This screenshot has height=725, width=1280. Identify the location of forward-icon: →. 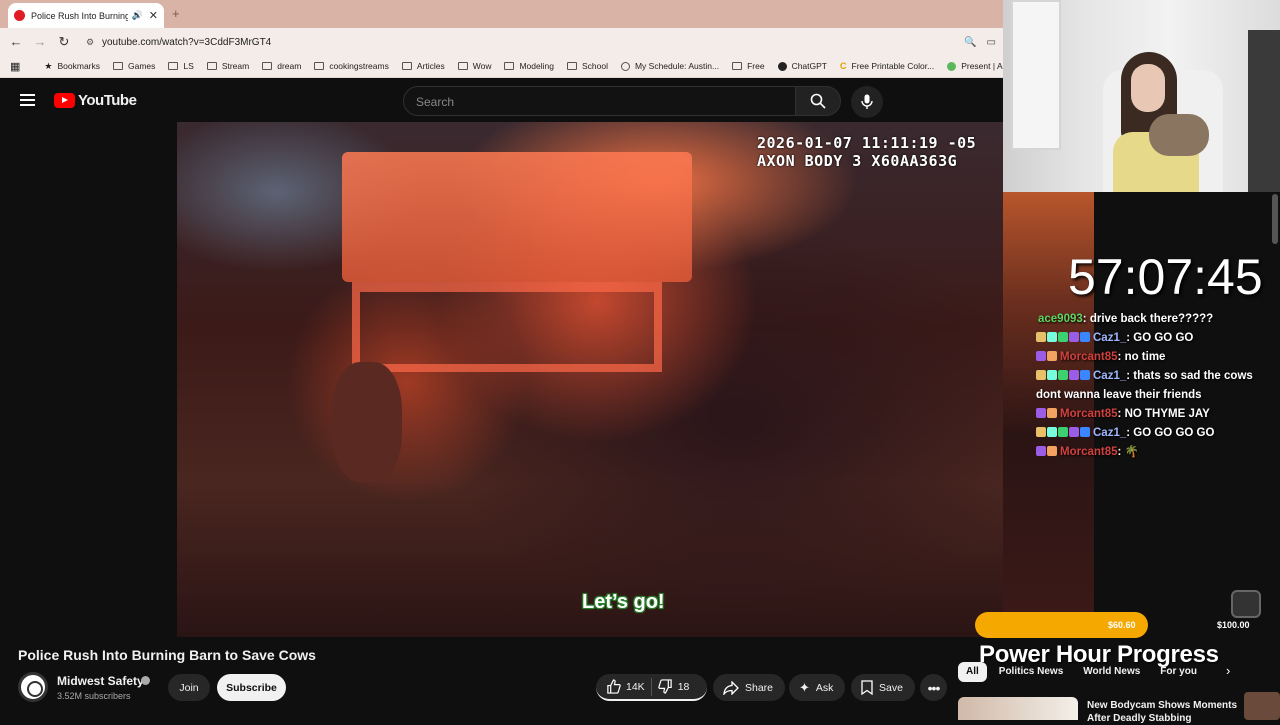
(40, 41).